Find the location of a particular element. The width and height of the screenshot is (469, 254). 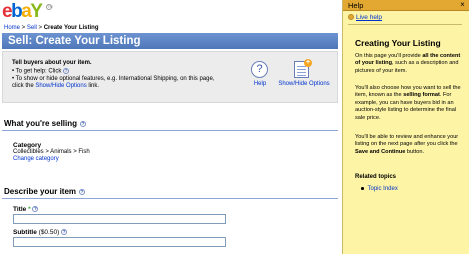

related-topics-heading: Related topics is located at coordinates (376, 177).